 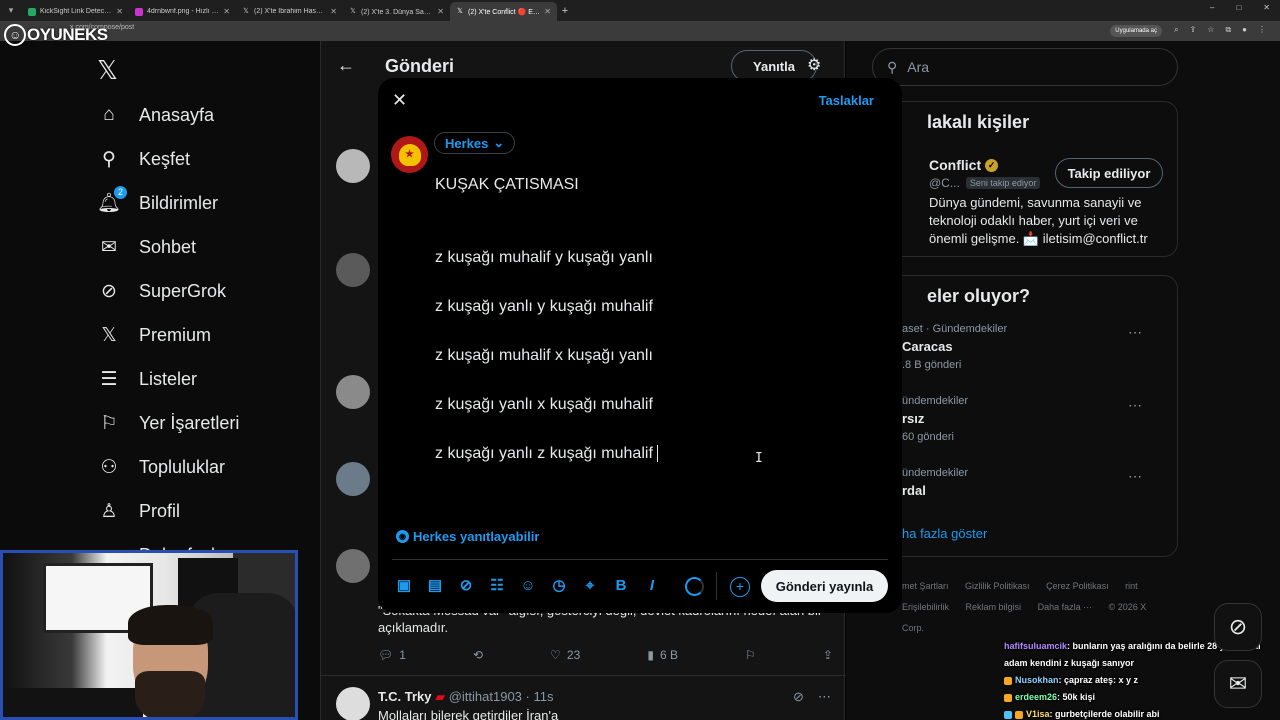 I want to click on post-time: · 11s, so click(x=540, y=696).